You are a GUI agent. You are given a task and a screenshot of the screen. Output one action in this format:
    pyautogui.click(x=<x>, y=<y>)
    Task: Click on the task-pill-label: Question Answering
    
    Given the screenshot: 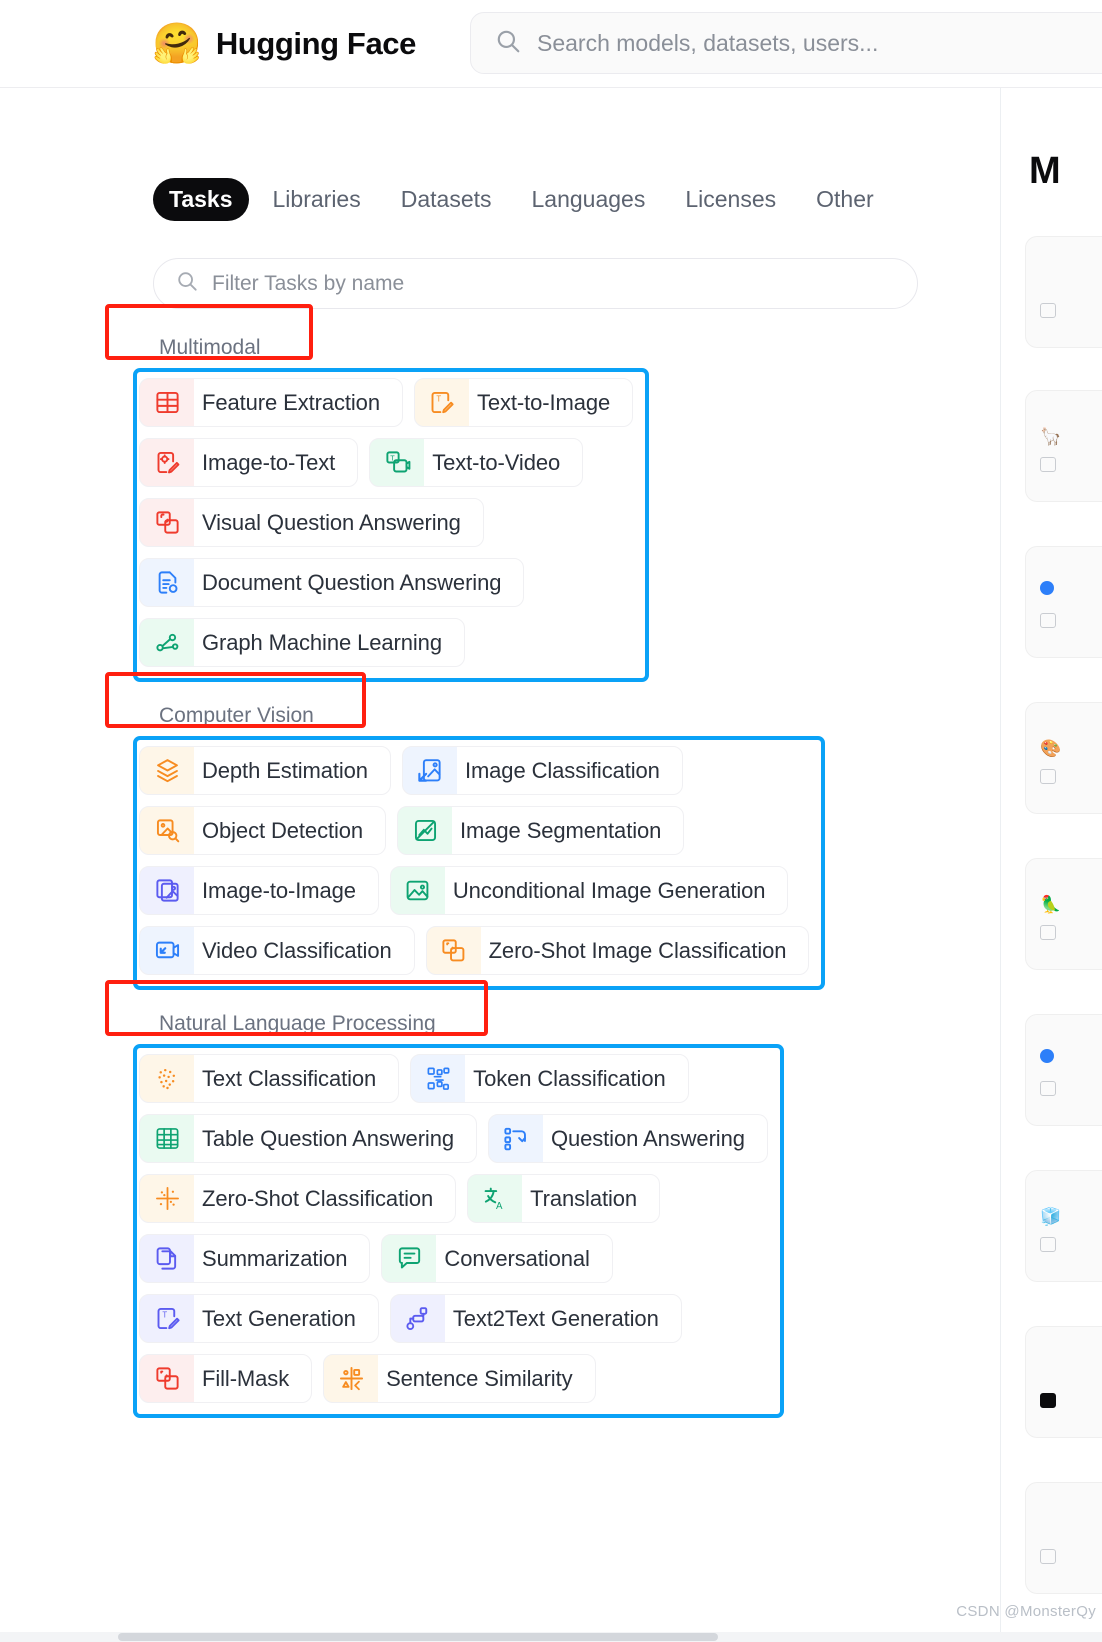 What is the action you would take?
    pyautogui.click(x=647, y=1138)
    